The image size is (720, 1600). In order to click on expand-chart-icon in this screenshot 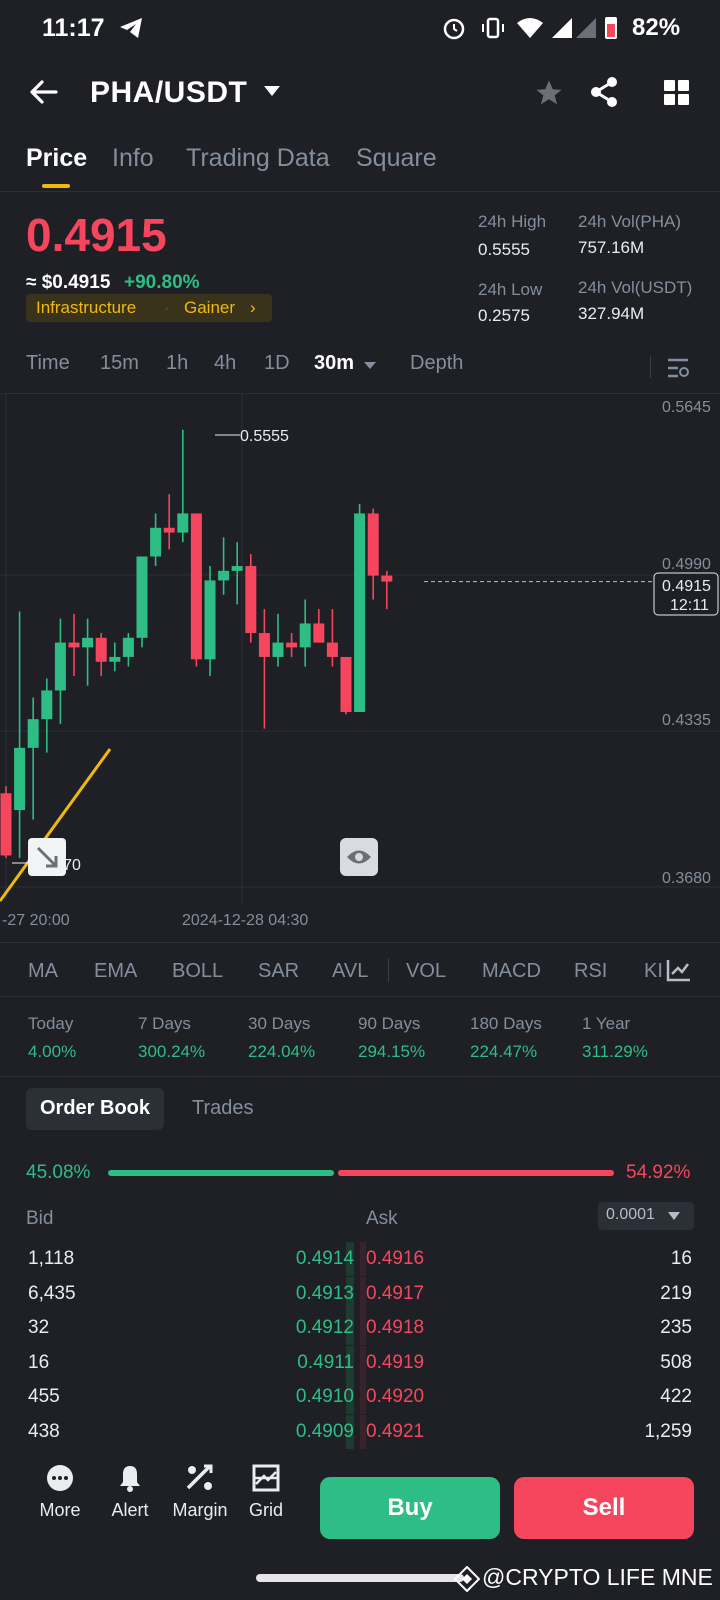, I will do `click(47, 857)`.